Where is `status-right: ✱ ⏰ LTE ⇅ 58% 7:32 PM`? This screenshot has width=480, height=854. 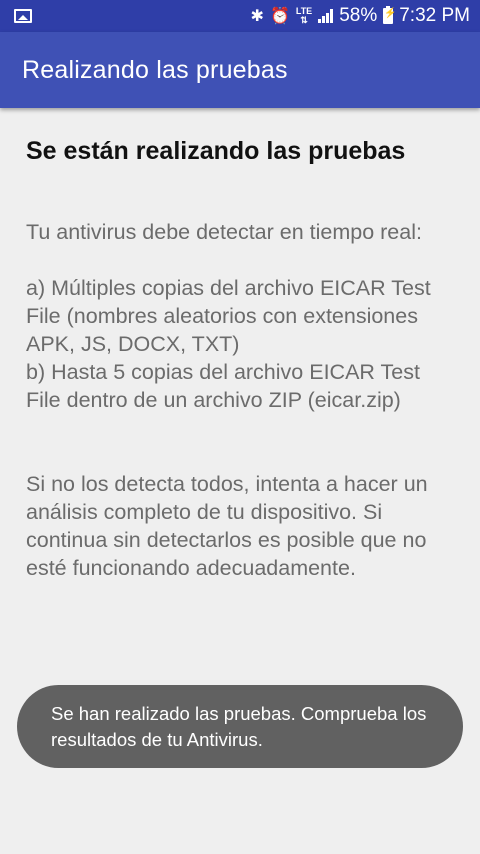
status-right: ✱ ⏰ LTE ⇅ 58% 7:32 PM is located at coordinates (360, 16).